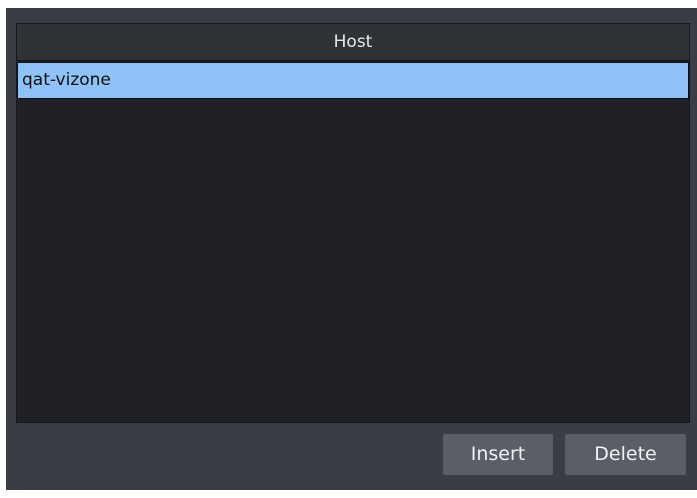 The height and width of the screenshot is (498, 697). Describe the element at coordinates (353, 80) in the screenshot. I see `table-row: qat-vizone` at that location.